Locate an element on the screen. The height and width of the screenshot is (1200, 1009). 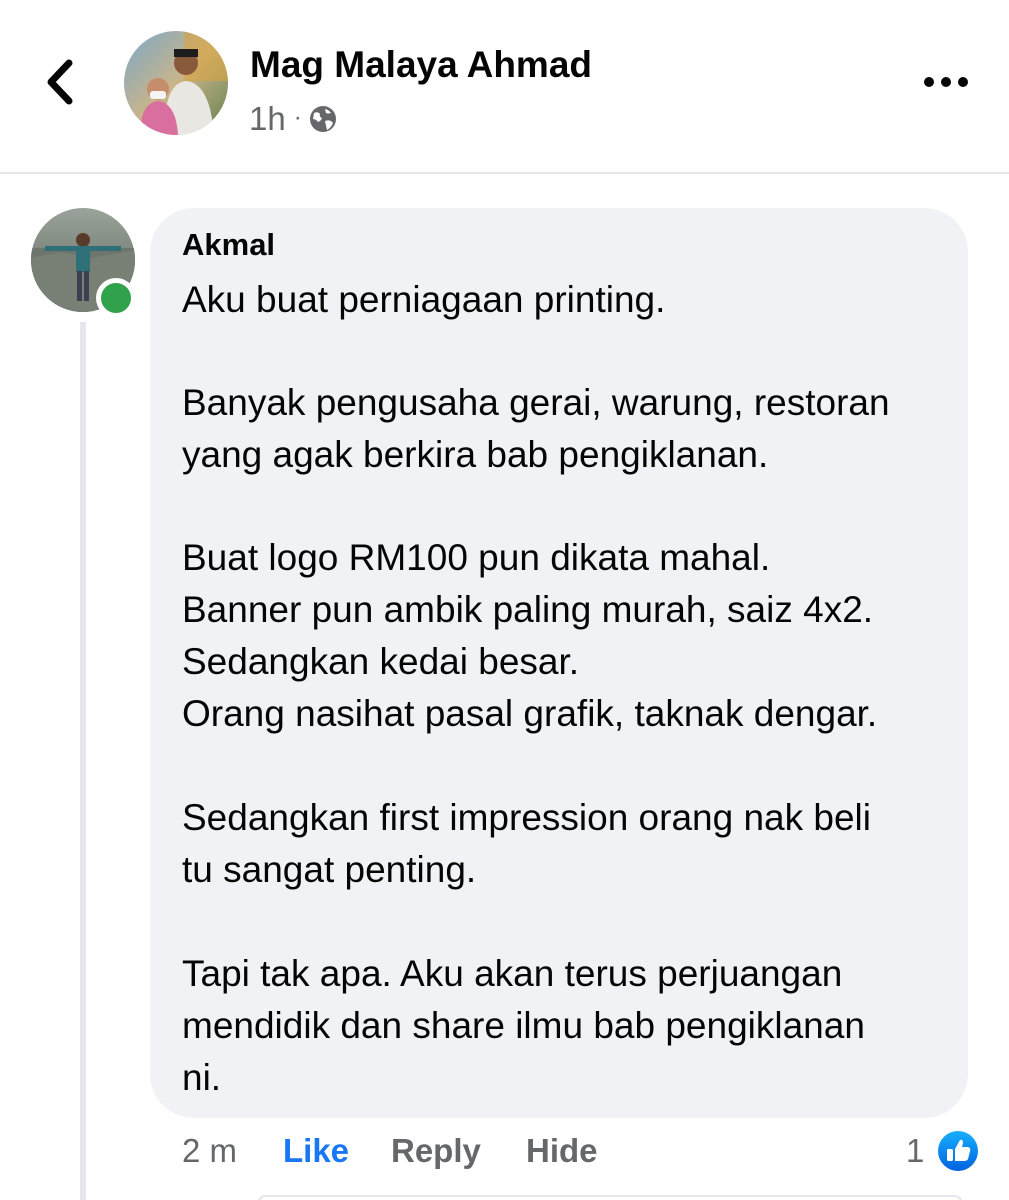
comment-text-line: yang agak berkira bab pengiklanan. is located at coordinates (475, 454).